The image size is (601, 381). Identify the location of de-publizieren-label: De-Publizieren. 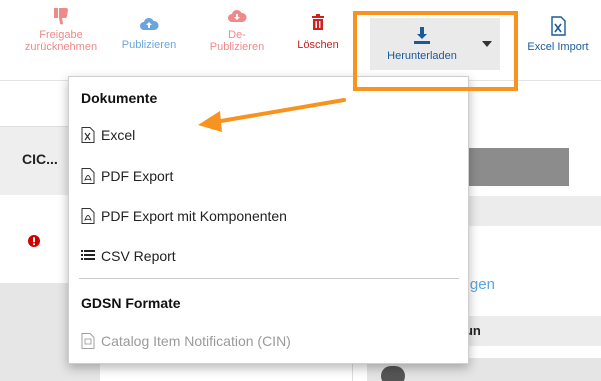
(237, 41).